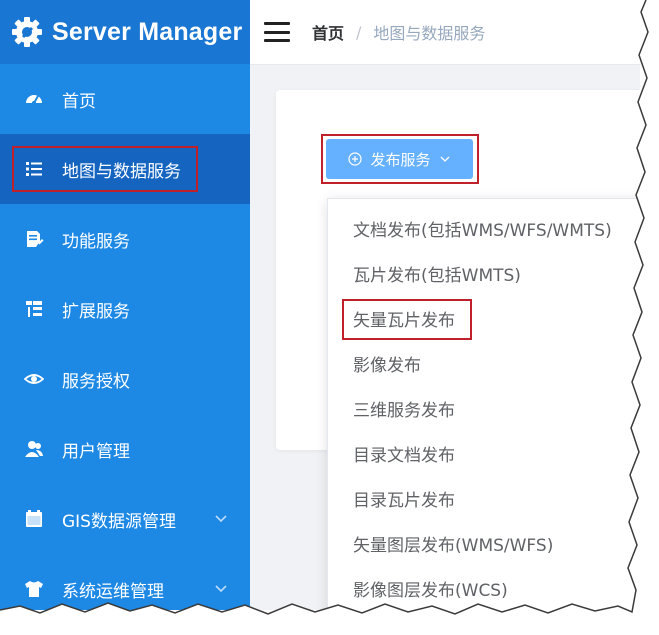  What do you see at coordinates (34, 449) in the screenshot?
I see `users-icon` at bounding box center [34, 449].